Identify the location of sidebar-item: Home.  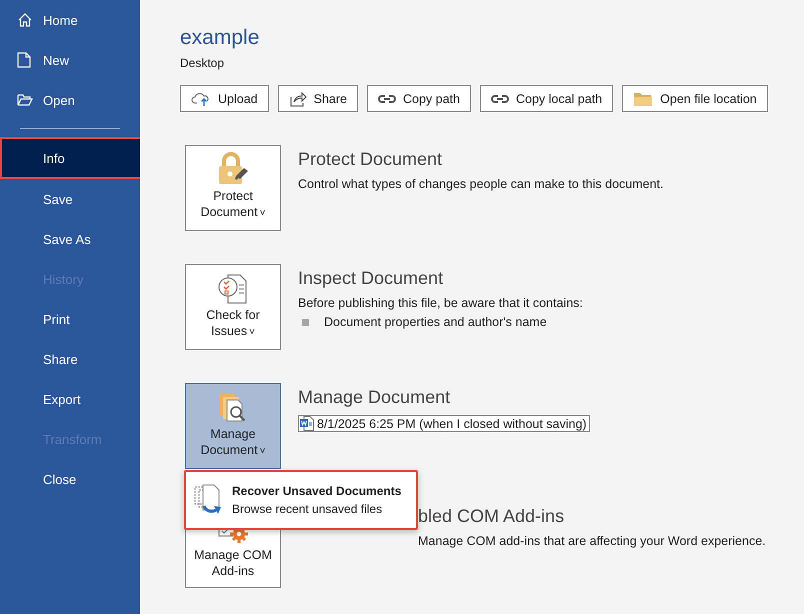
(70, 20).